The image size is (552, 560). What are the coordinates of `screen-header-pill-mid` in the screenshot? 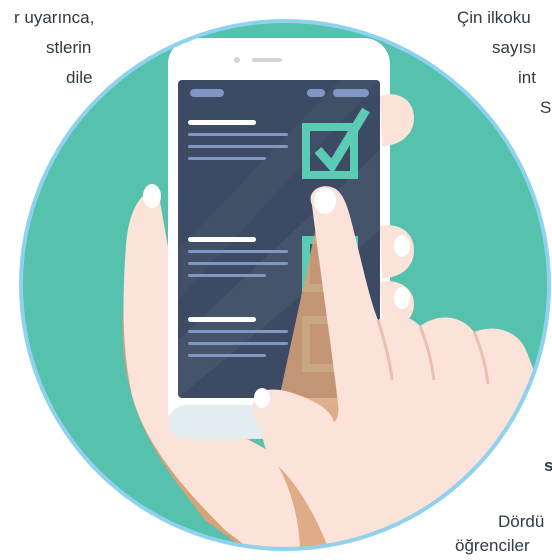 It's located at (316, 93).